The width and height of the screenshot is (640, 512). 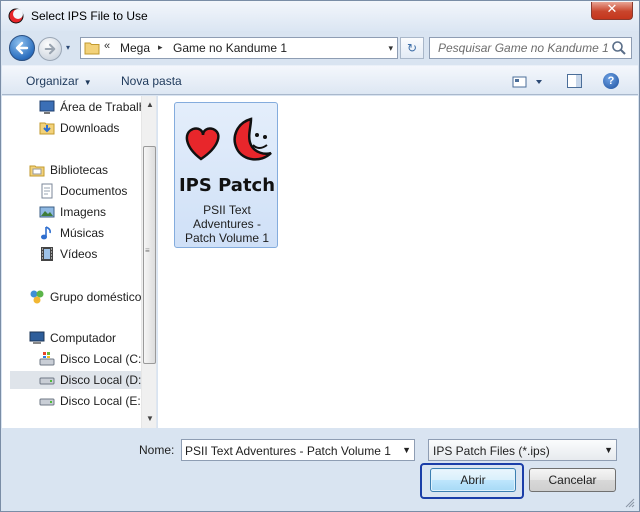 What do you see at coordinates (572, 480) in the screenshot?
I see `cancel-button: Cancelar` at bounding box center [572, 480].